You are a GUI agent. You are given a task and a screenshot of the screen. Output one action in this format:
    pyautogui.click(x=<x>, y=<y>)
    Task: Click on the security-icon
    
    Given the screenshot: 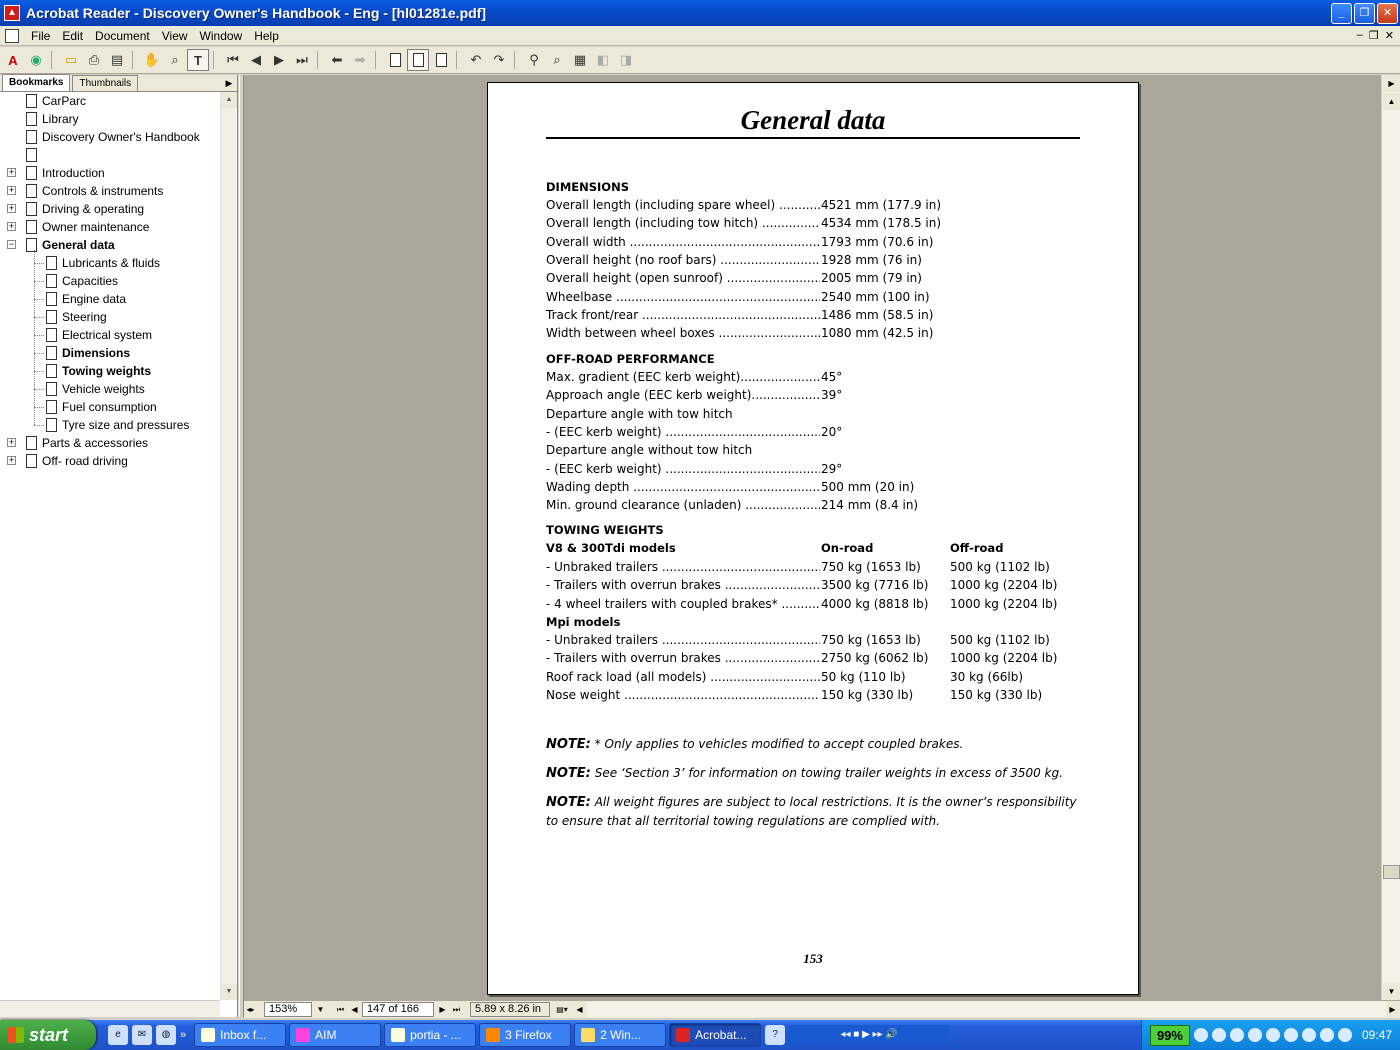 What is the action you would take?
    pyautogui.click(x=1326, y=1035)
    